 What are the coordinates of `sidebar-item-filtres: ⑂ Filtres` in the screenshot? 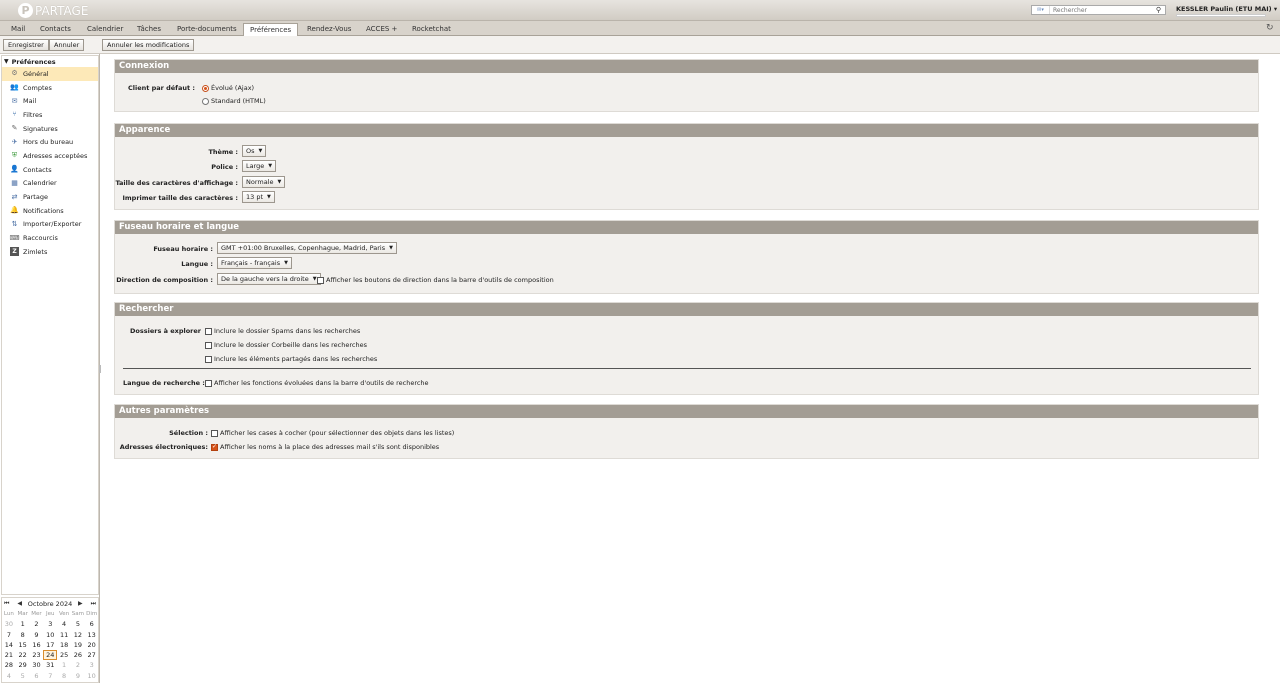 It's located at (50, 115).